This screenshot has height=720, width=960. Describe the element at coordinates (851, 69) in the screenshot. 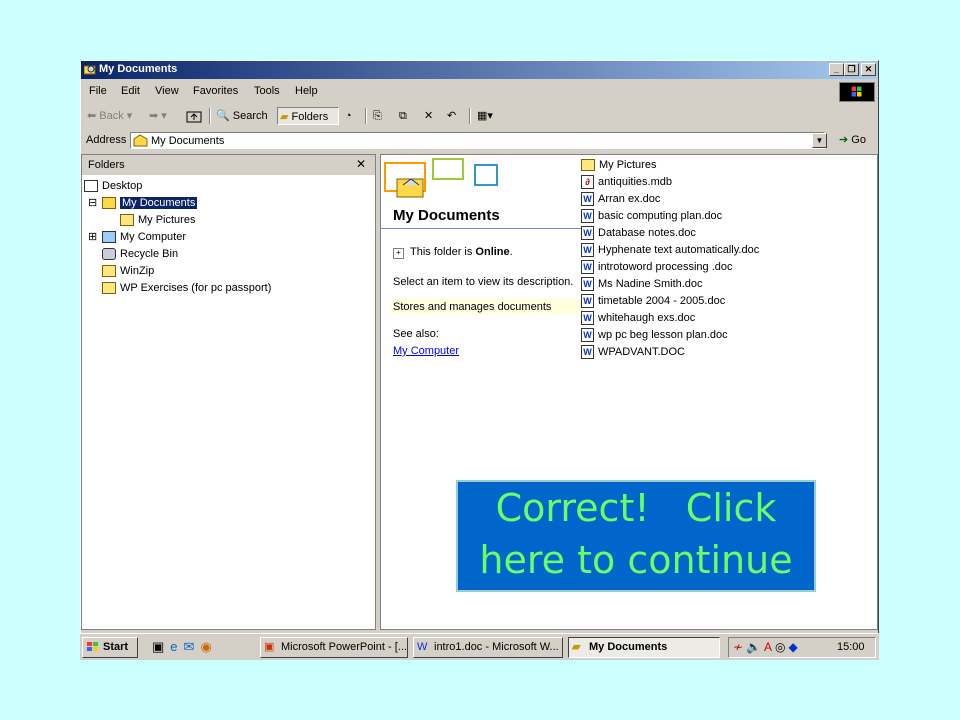

I see `restore-button: ❐` at that location.